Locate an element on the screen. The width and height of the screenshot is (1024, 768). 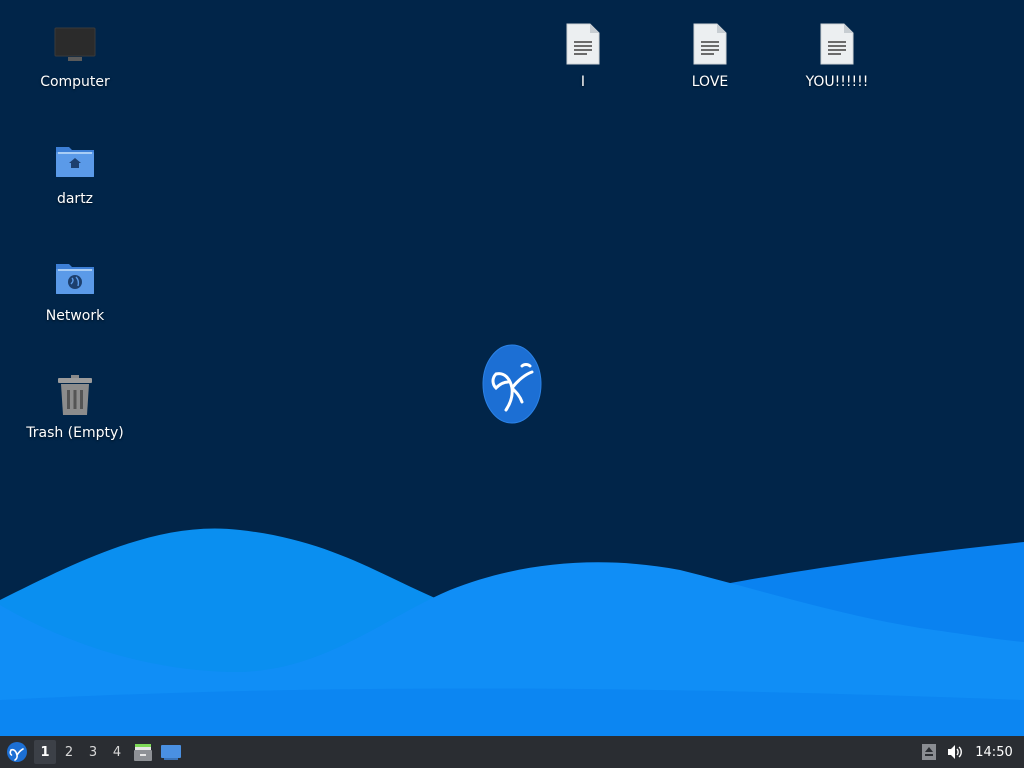
hummingbird-logo-icon is located at coordinates (512, 384).